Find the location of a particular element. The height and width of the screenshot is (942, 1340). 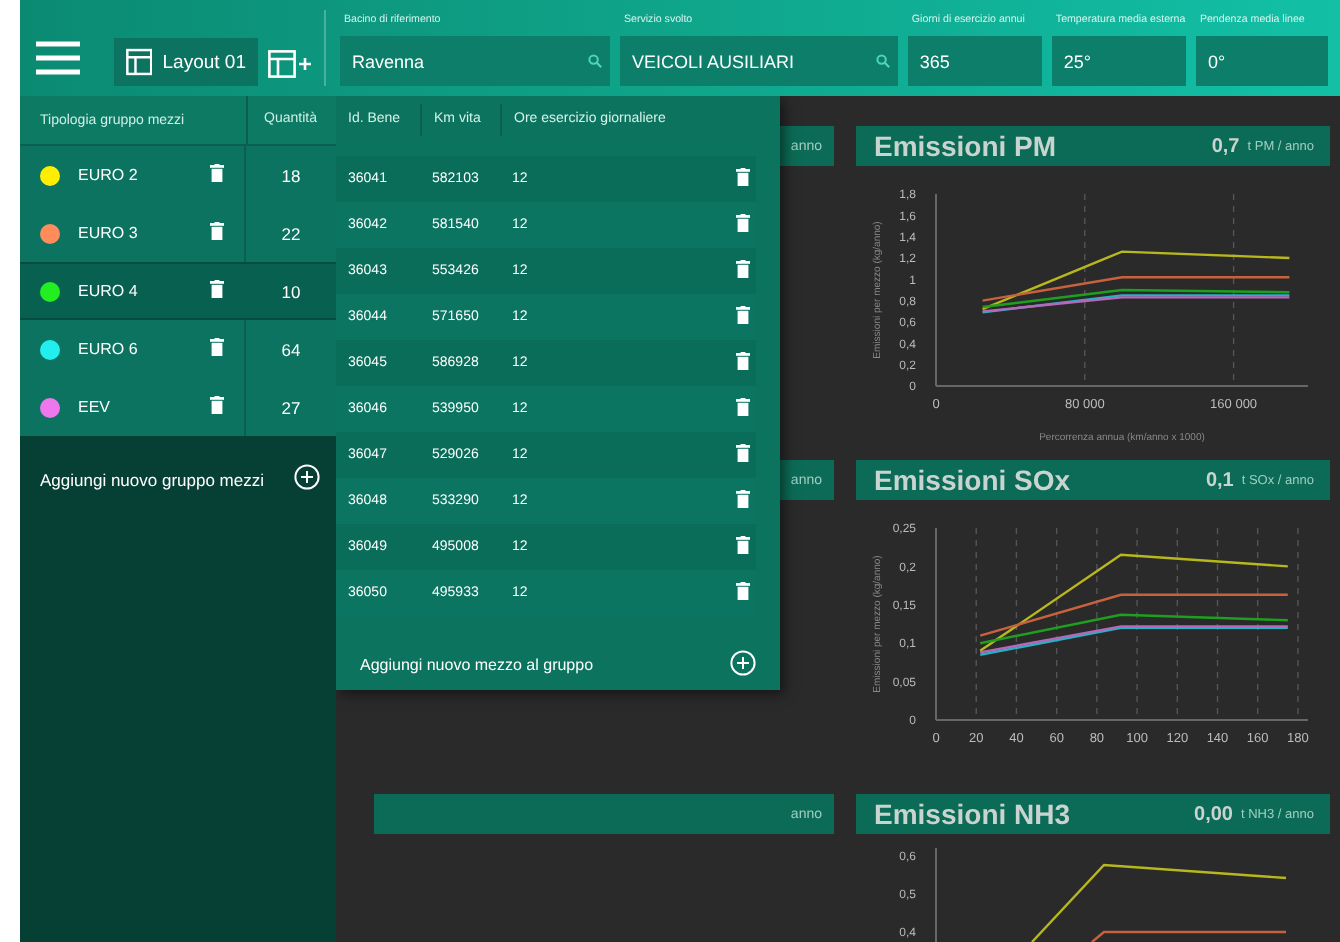

search-field: Ravenna is located at coordinates (474, 61).